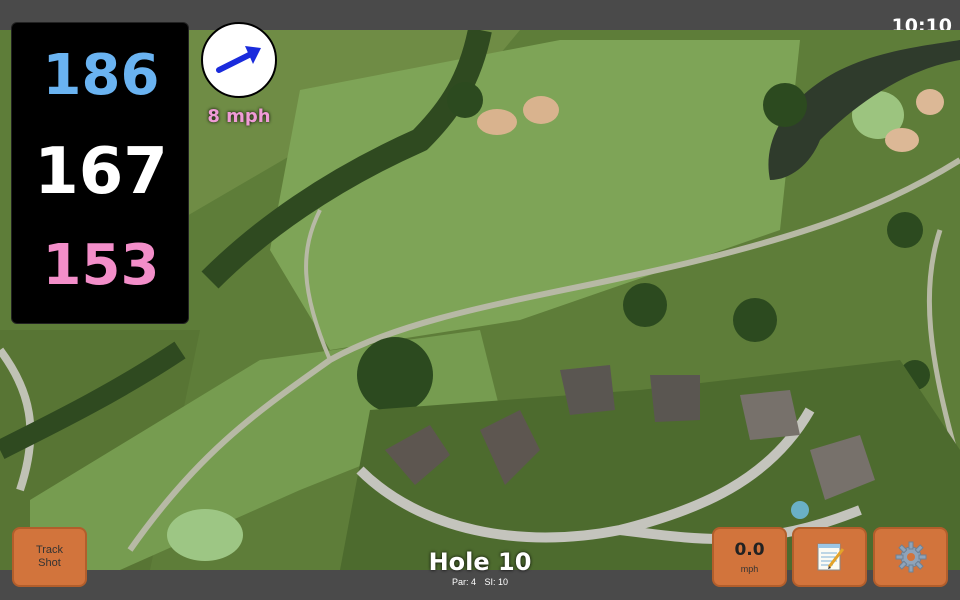 Image resolution: width=960 pixels, height=600 pixels. I want to click on back-distance: 186, so click(101, 75).